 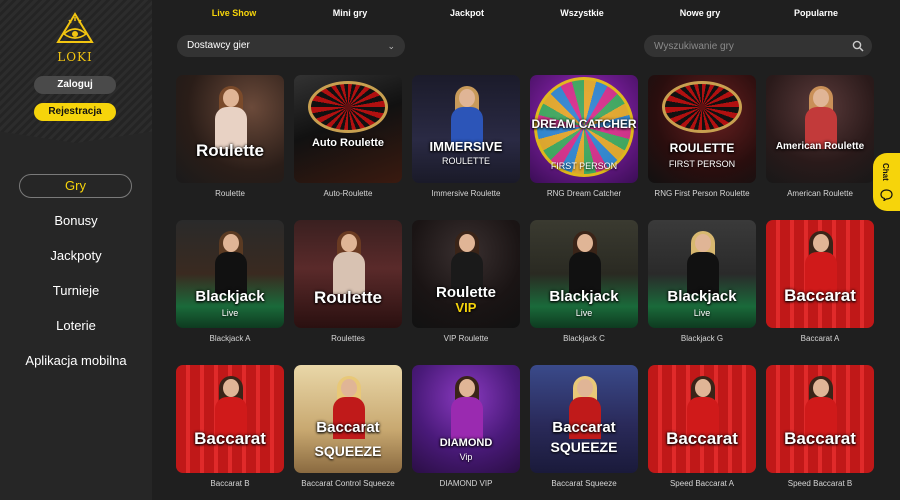 What do you see at coordinates (348, 143) in the screenshot?
I see `game-logo-title: Auto Roulette` at bounding box center [348, 143].